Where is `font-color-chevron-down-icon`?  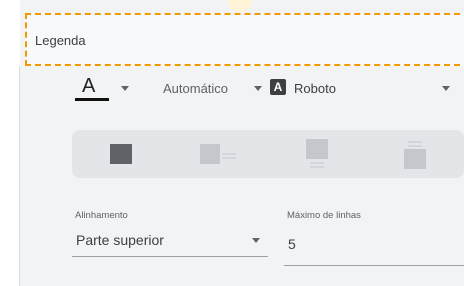 font-color-chevron-down-icon is located at coordinates (125, 88).